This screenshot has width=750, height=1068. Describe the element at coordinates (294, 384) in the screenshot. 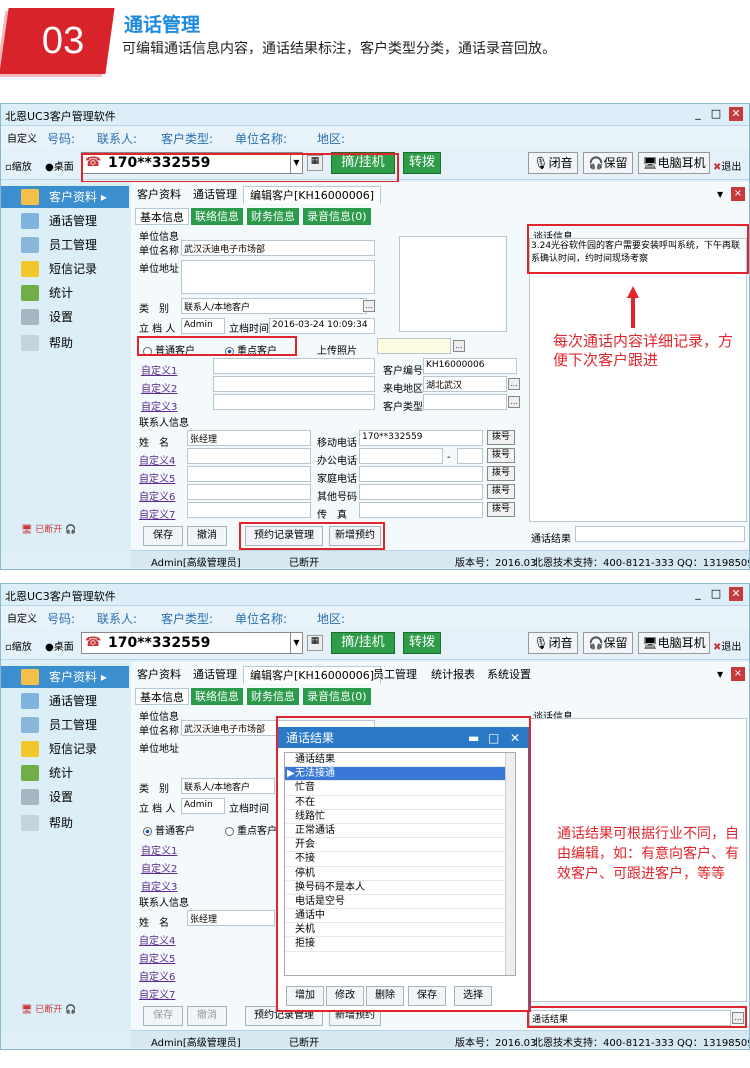

I see `custom2-field` at that location.